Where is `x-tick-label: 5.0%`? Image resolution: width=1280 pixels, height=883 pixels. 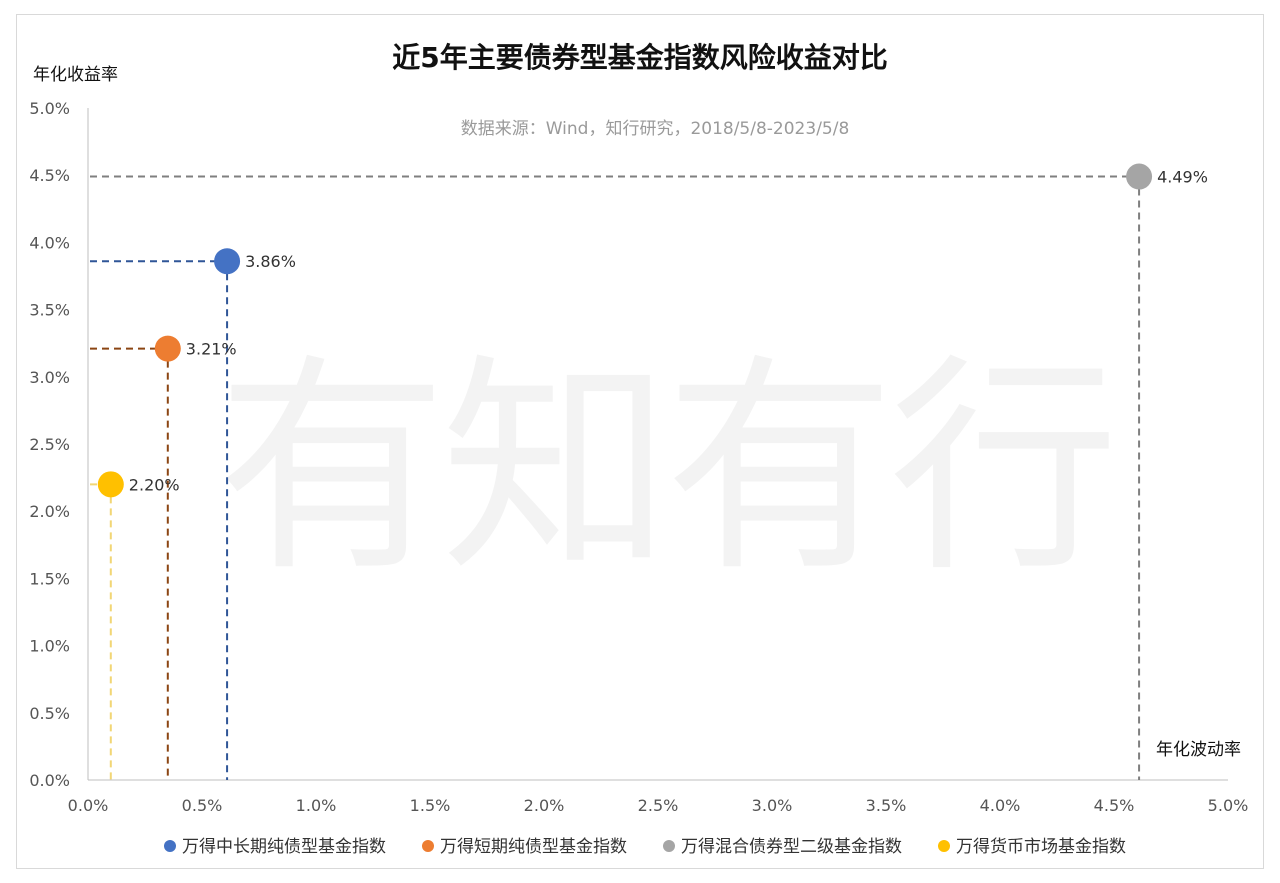 x-tick-label: 5.0% is located at coordinates (1228, 805).